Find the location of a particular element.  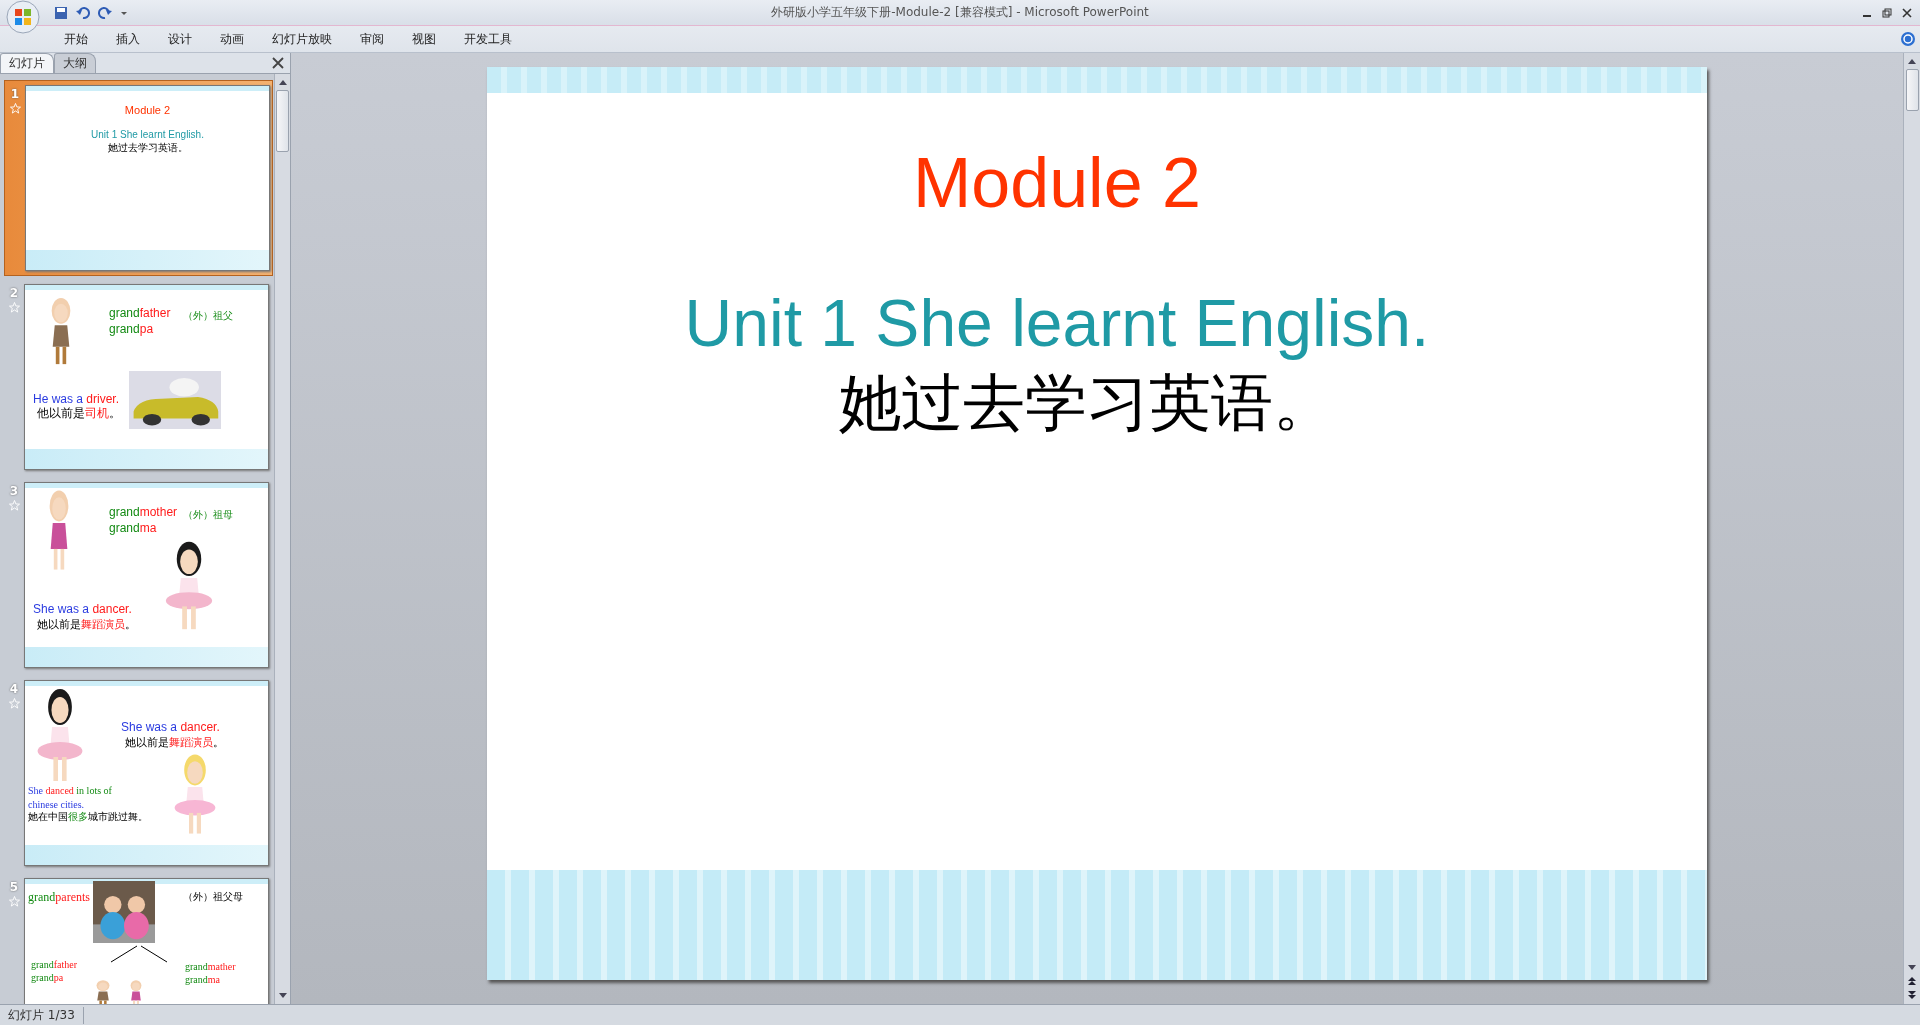

slide-number: 1 is located at coordinates (15, 94).